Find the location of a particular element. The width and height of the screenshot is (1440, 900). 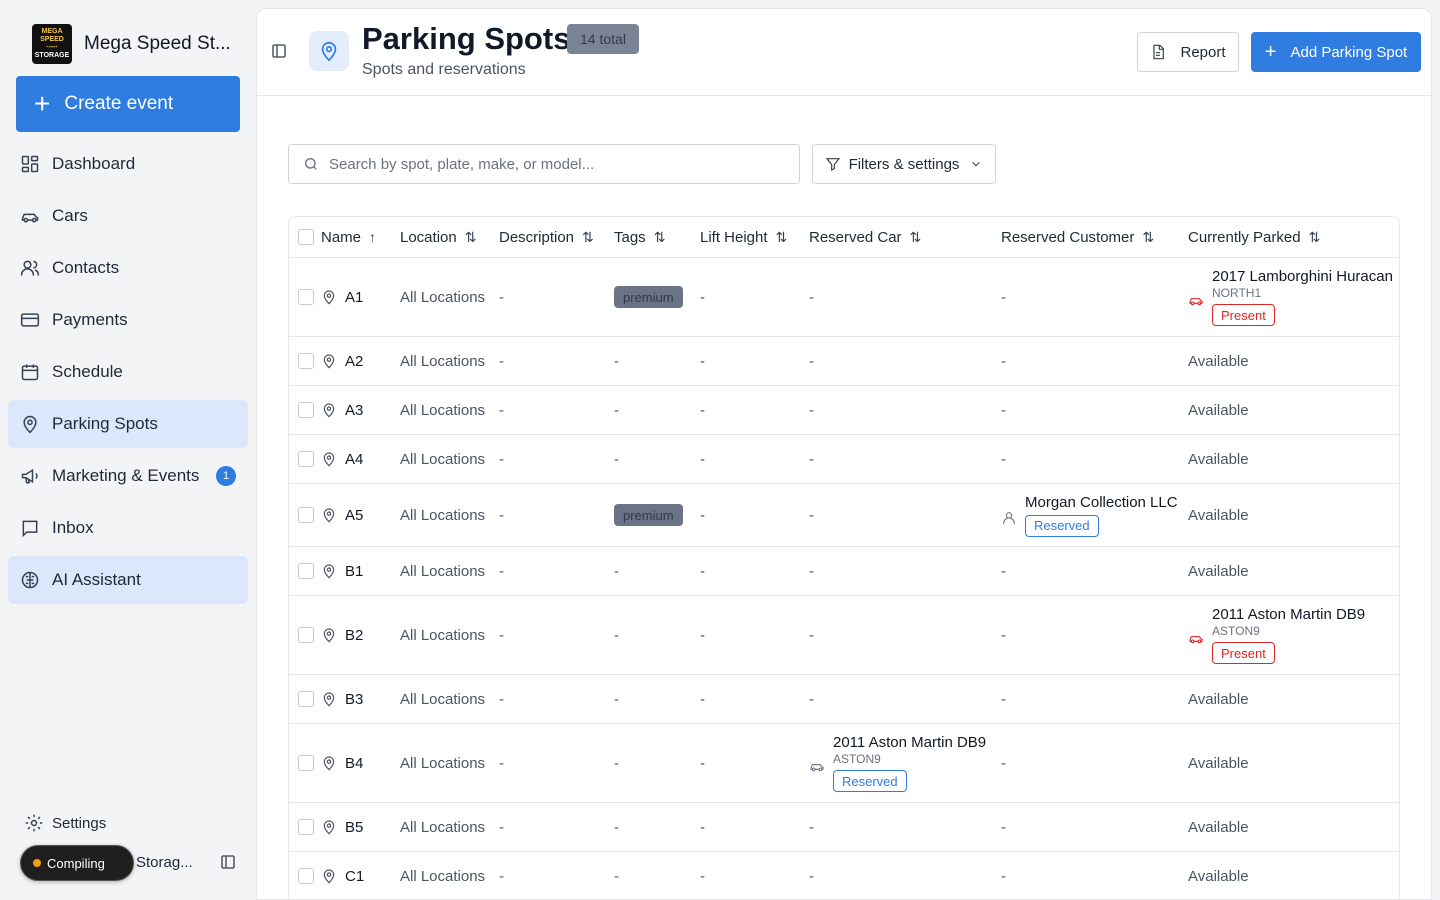

parked-car-title: 2017 Lamborghini Huracan is located at coordinates (1302, 276).